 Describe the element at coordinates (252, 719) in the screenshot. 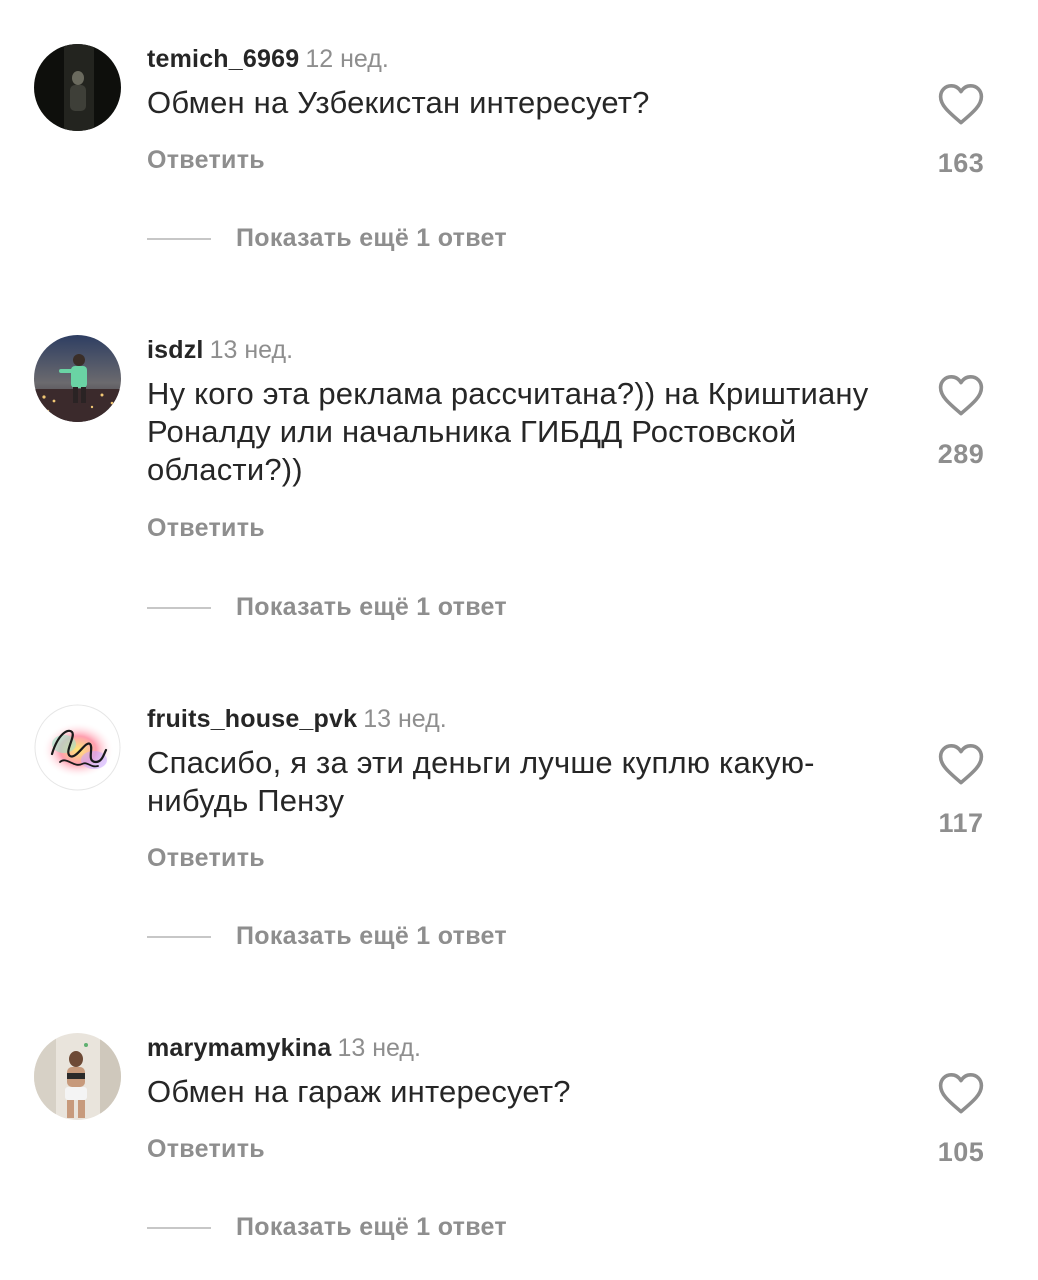

I see `username: fruits_house_pvk` at that location.